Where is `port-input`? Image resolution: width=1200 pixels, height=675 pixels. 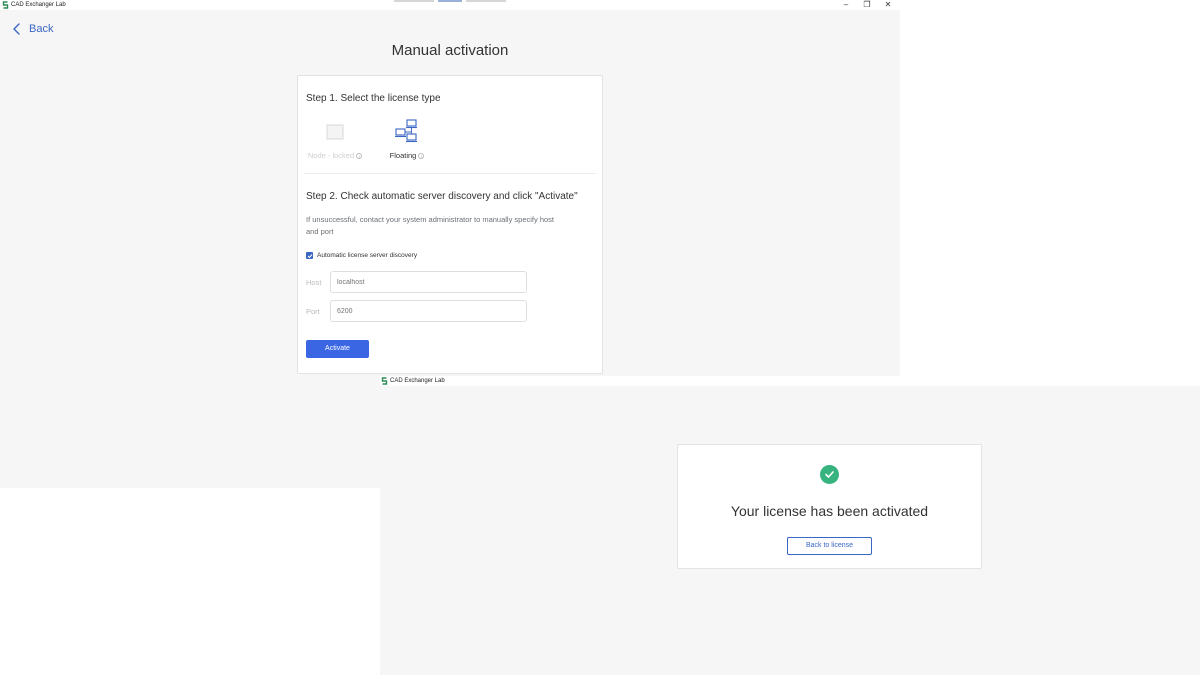
port-input is located at coordinates (428, 311).